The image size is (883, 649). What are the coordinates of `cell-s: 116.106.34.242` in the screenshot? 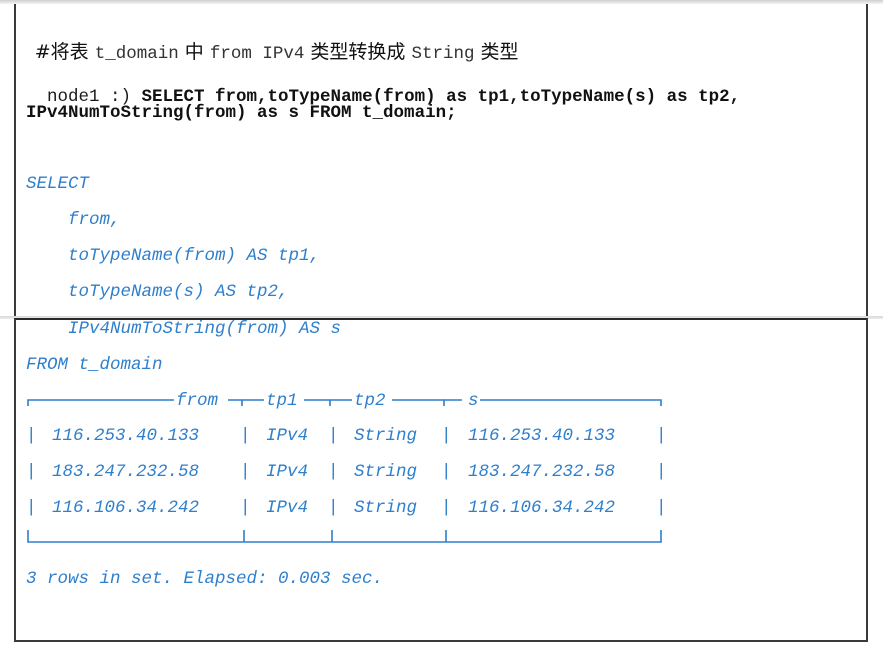 It's located at (542, 508).